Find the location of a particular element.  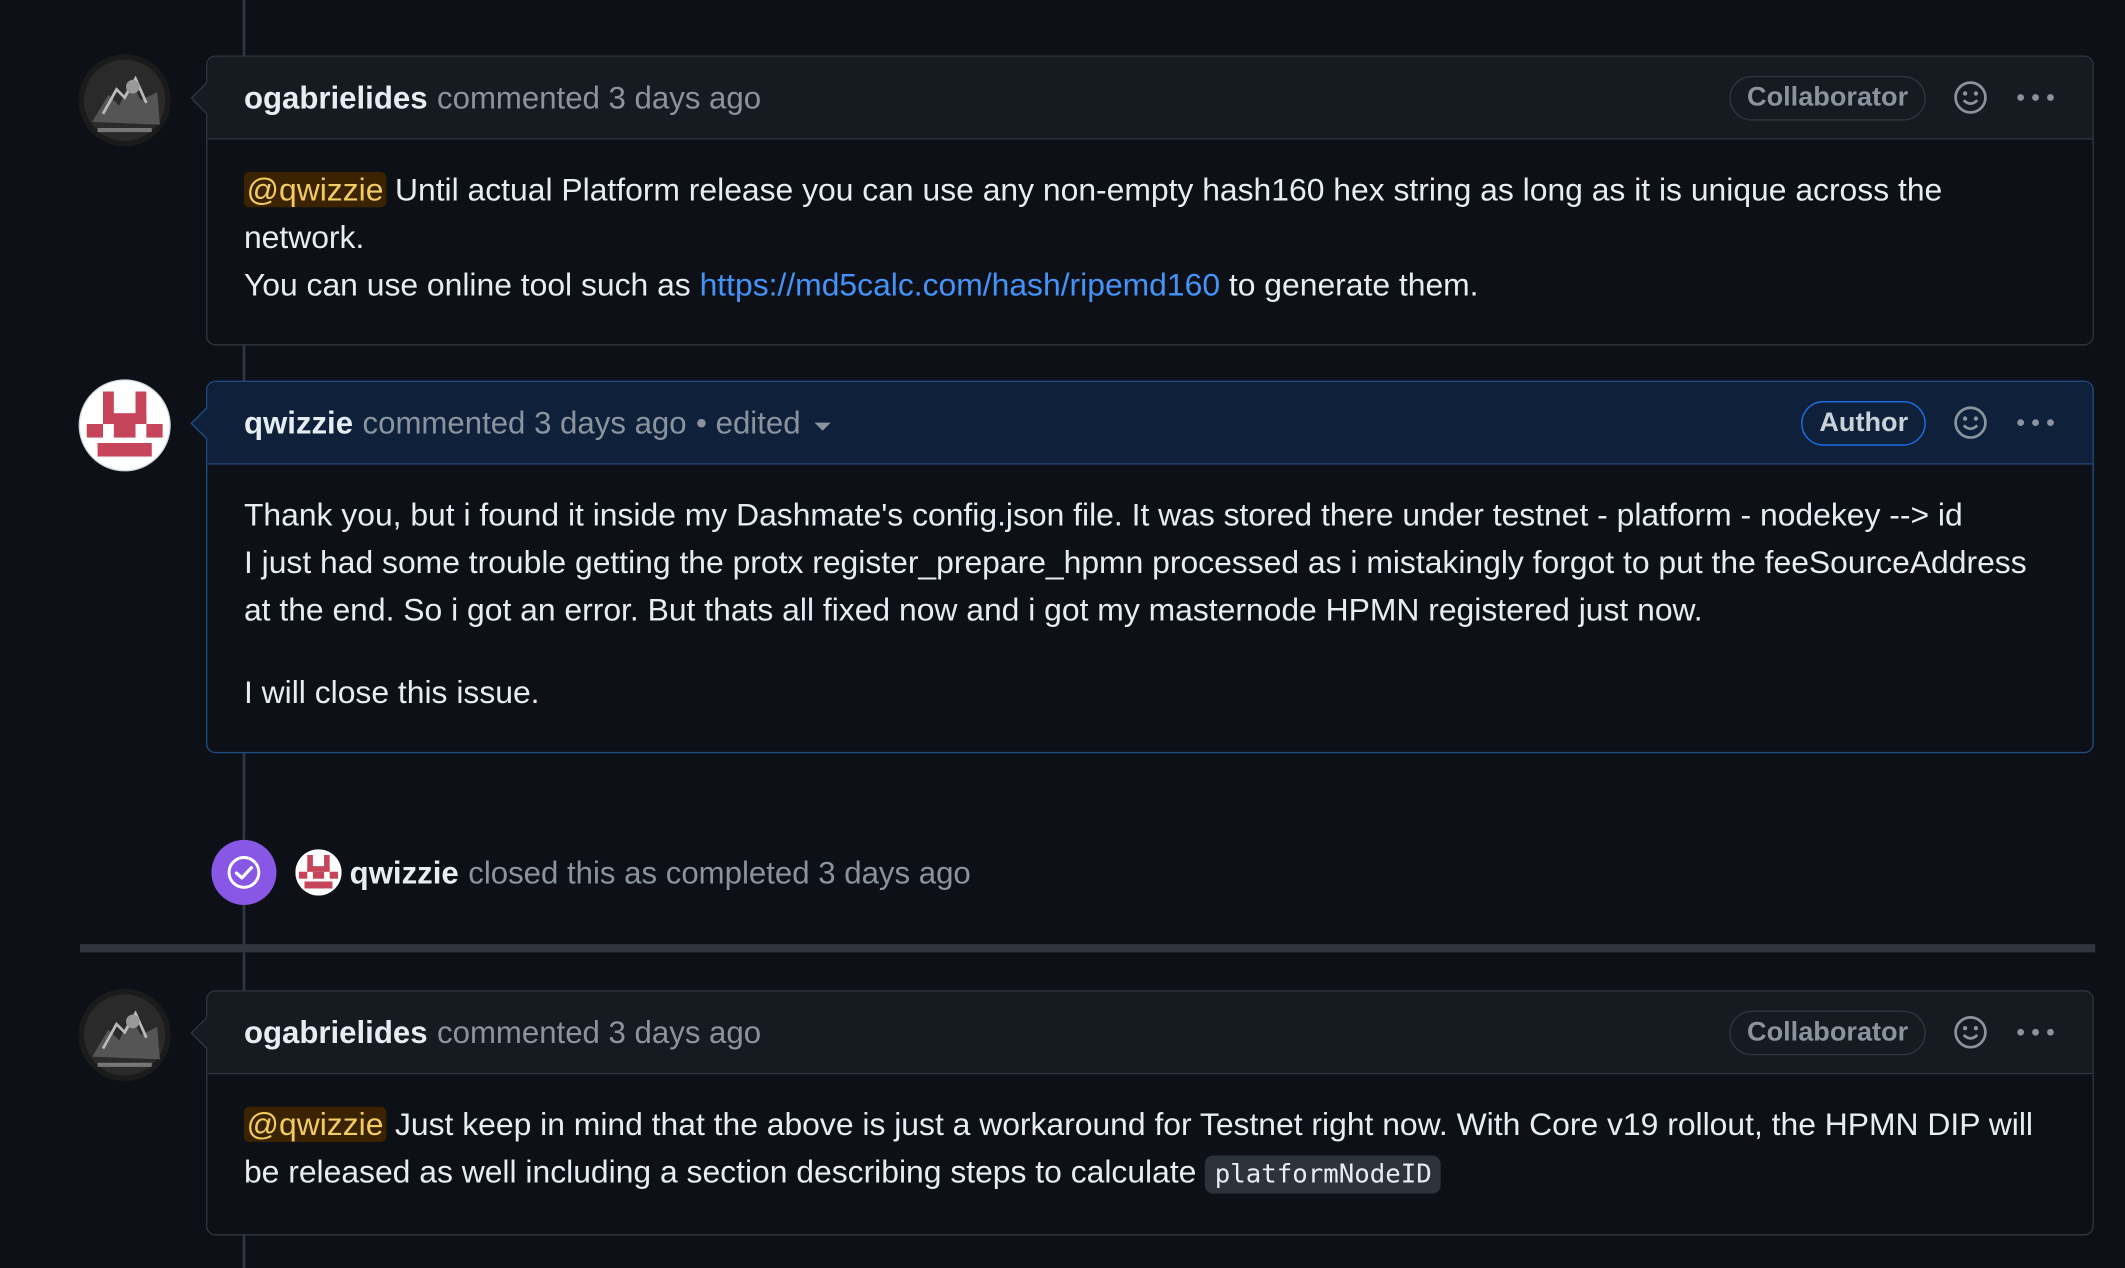

comment-author: qwizzie is located at coordinates (298, 422).